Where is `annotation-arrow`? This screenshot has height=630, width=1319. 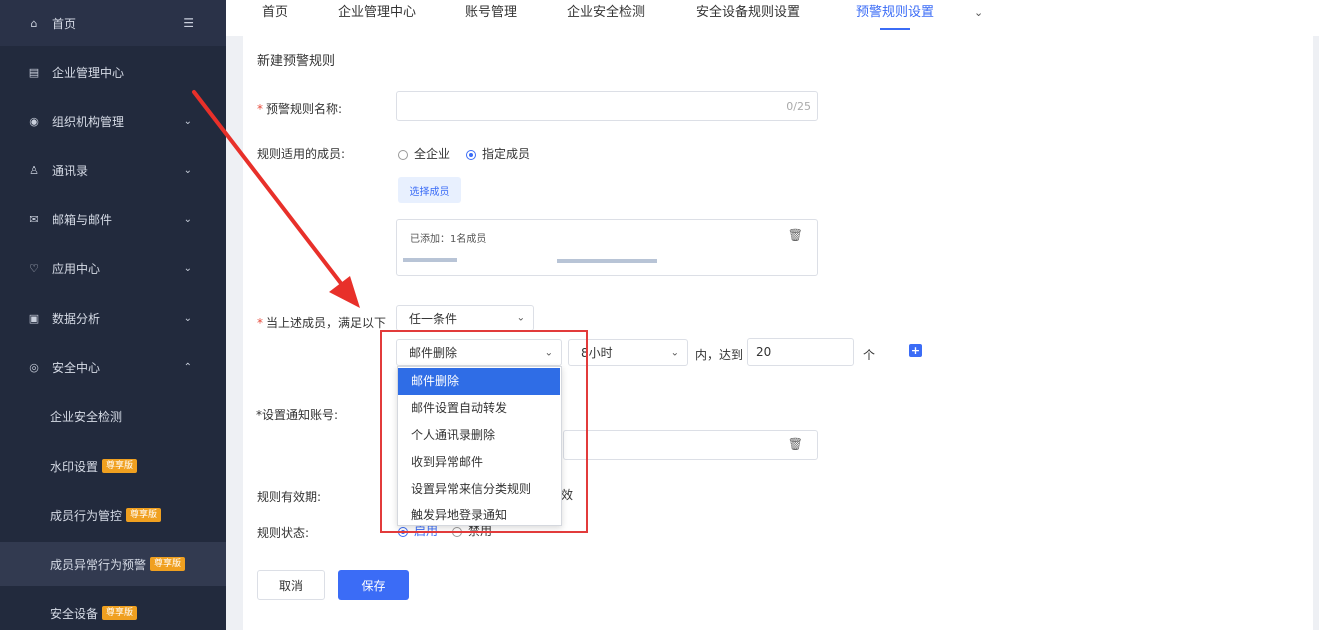
annotation-arrow is located at coordinates (276, 199).